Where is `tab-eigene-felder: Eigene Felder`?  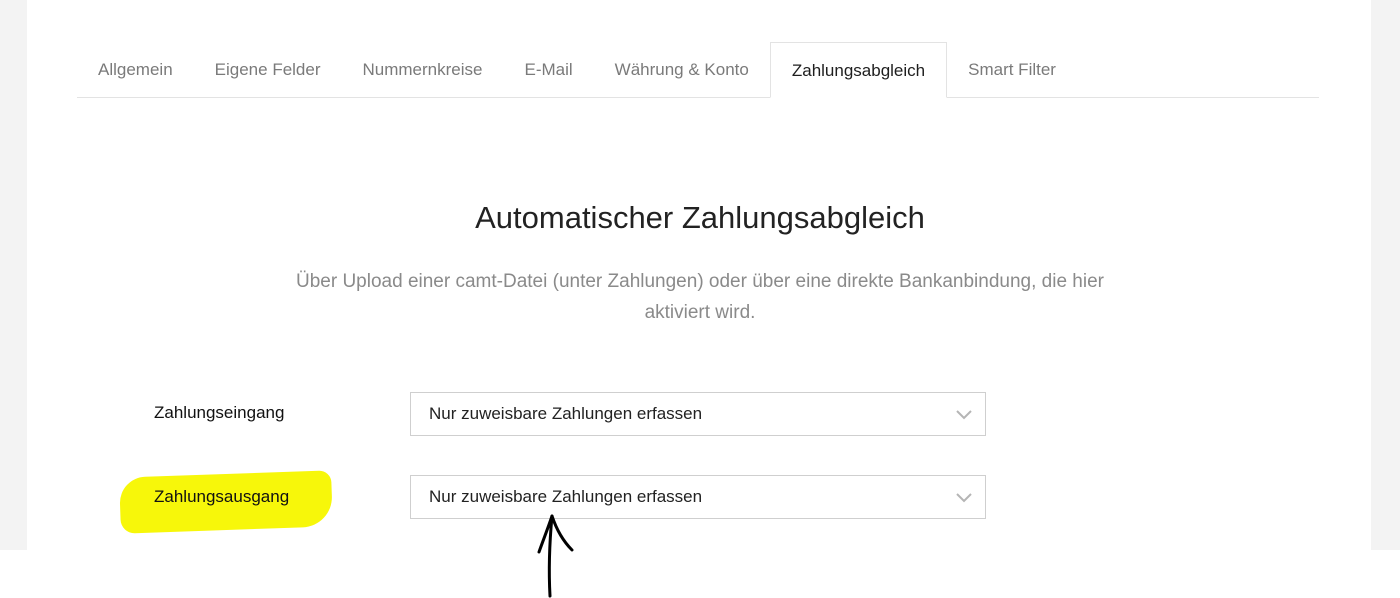 tab-eigene-felder: Eigene Felder is located at coordinates (268, 69).